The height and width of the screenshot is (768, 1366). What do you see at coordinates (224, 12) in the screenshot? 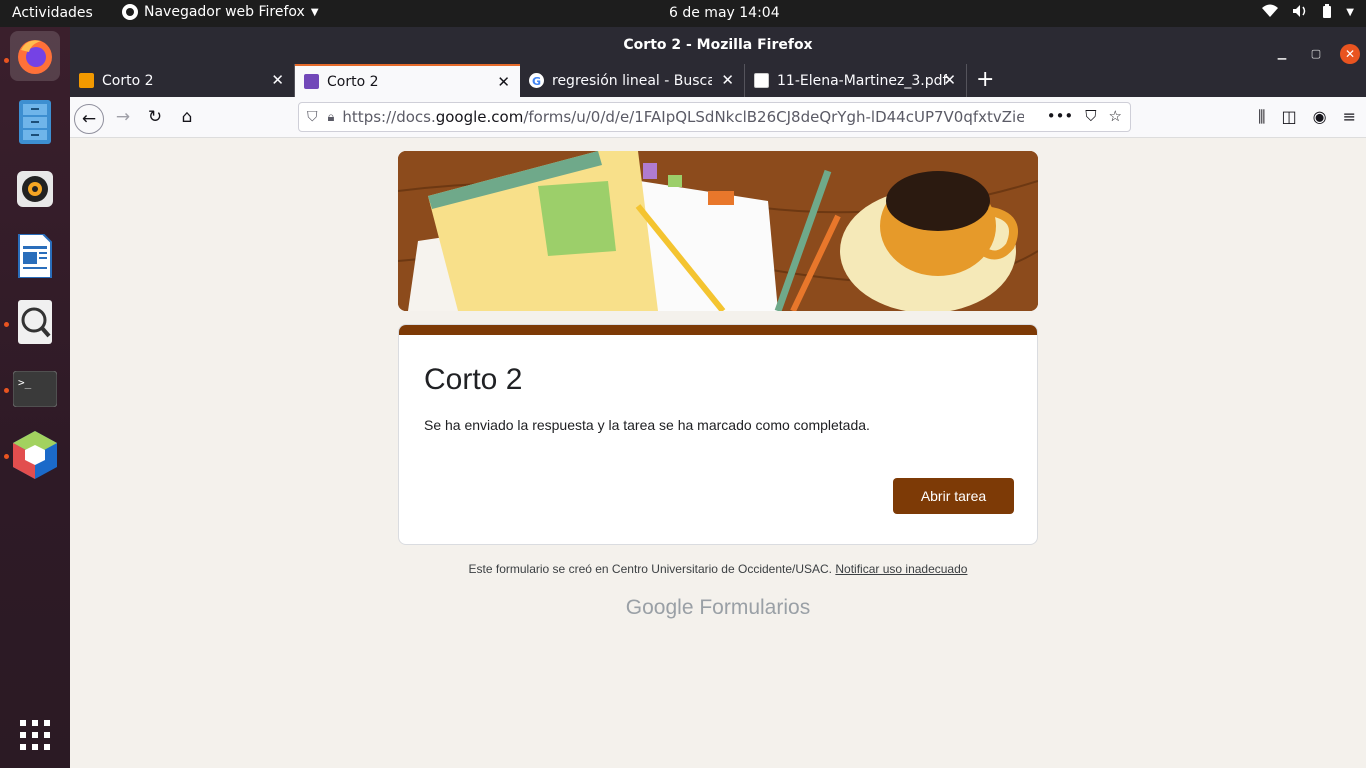
I see `app-menu-label: Navegador web Firefox` at bounding box center [224, 12].